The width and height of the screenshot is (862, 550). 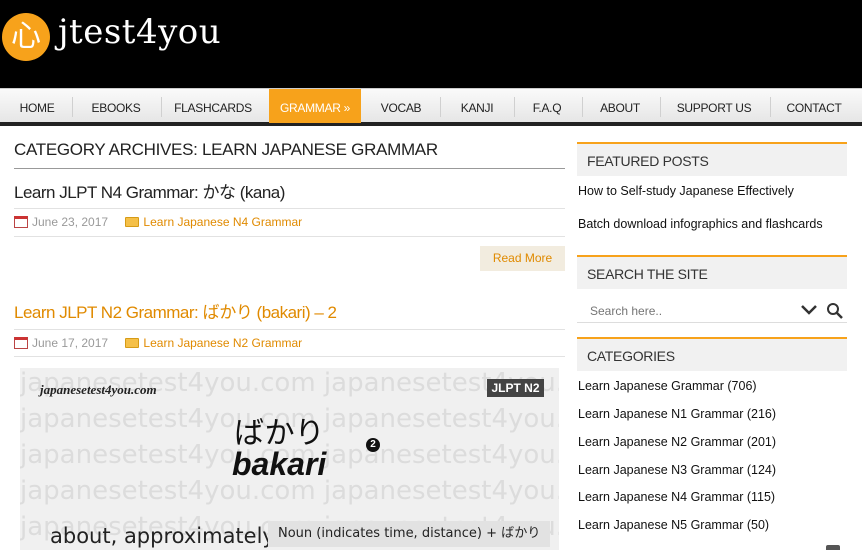 I want to click on nav-item-kanji: KANJI, so click(x=477, y=106).